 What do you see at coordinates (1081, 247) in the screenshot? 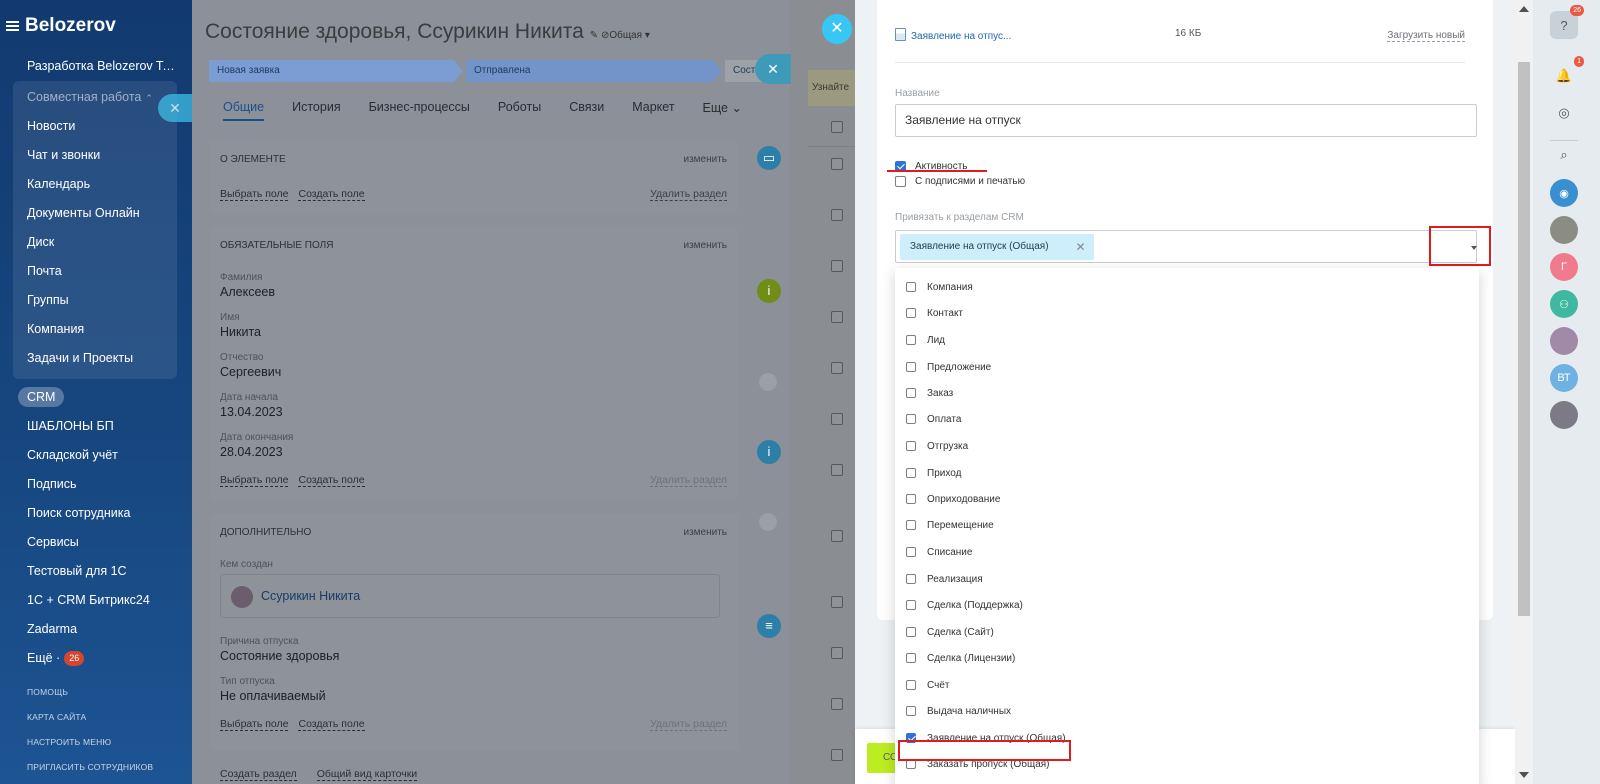
I see `remove-tag-icon: ✕` at bounding box center [1081, 247].